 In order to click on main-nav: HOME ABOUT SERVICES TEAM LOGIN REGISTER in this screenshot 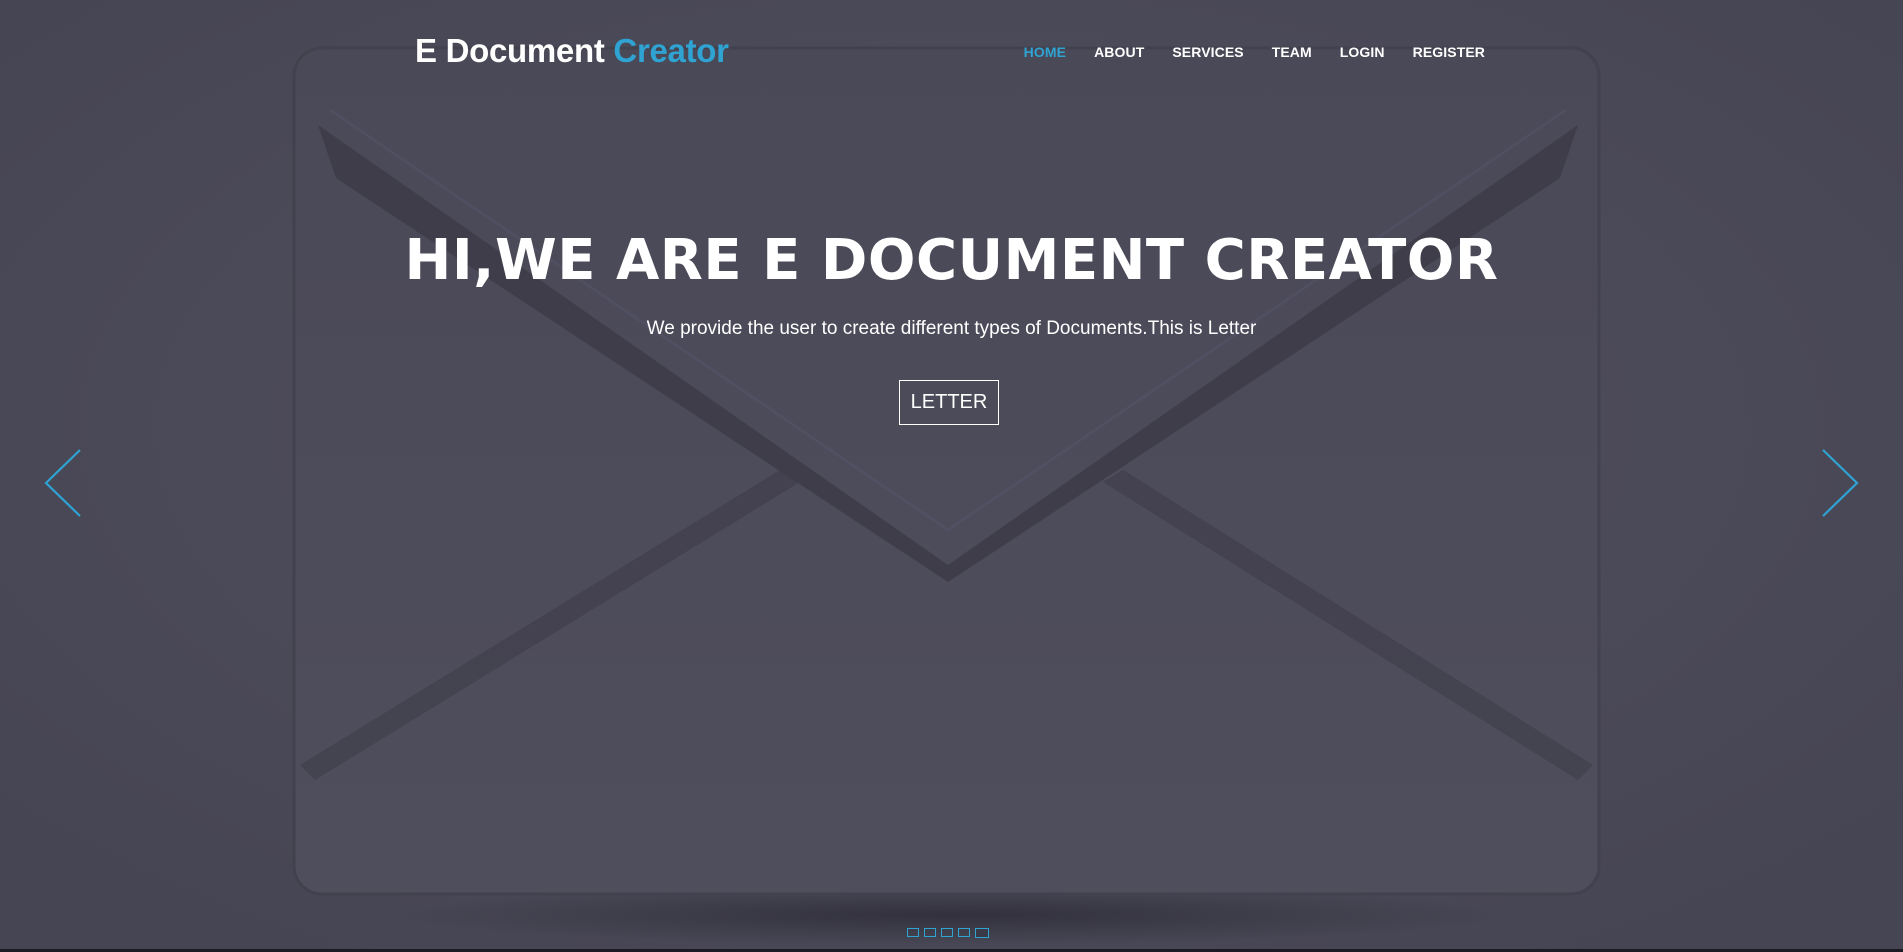, I will do `click(1254, 52)`.